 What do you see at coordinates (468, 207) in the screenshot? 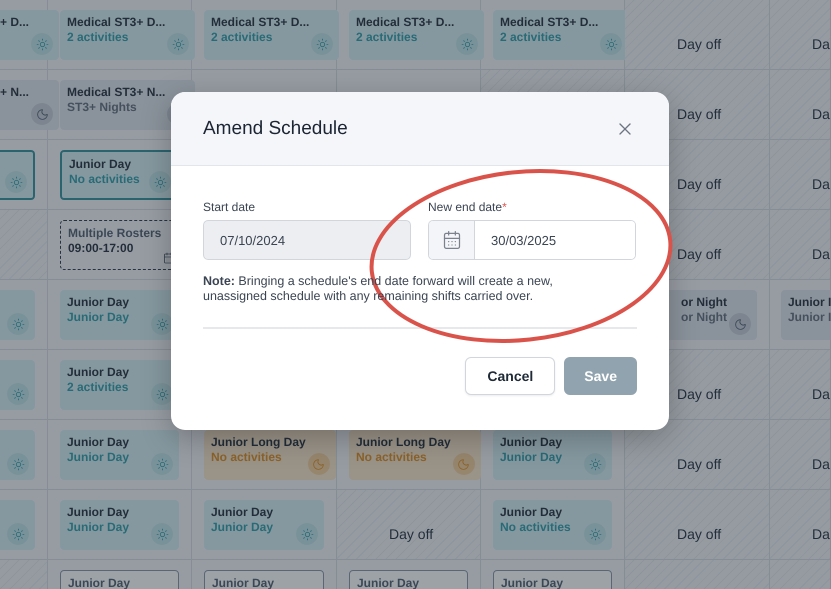
I see `field-label: New end date*` at bounding box center [468, 207].